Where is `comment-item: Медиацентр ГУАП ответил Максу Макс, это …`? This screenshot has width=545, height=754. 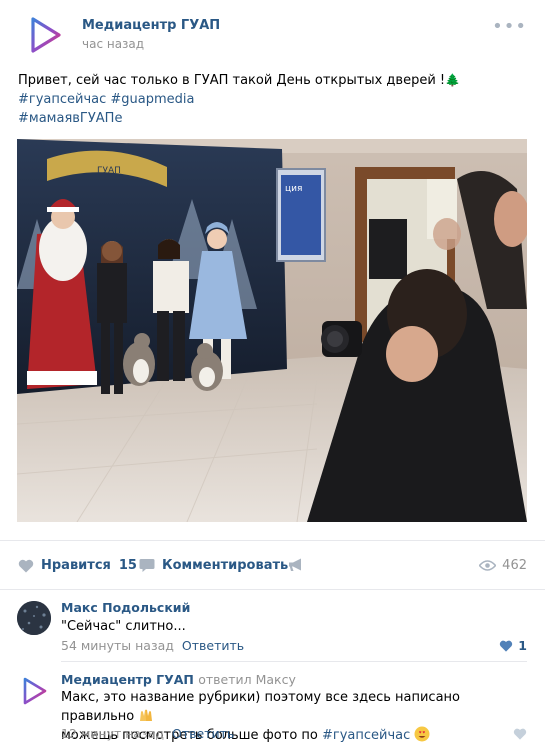 comment-item: Медиацентр ГУАП ответил Максу Макс, это … is located at coordinates (272, 708).